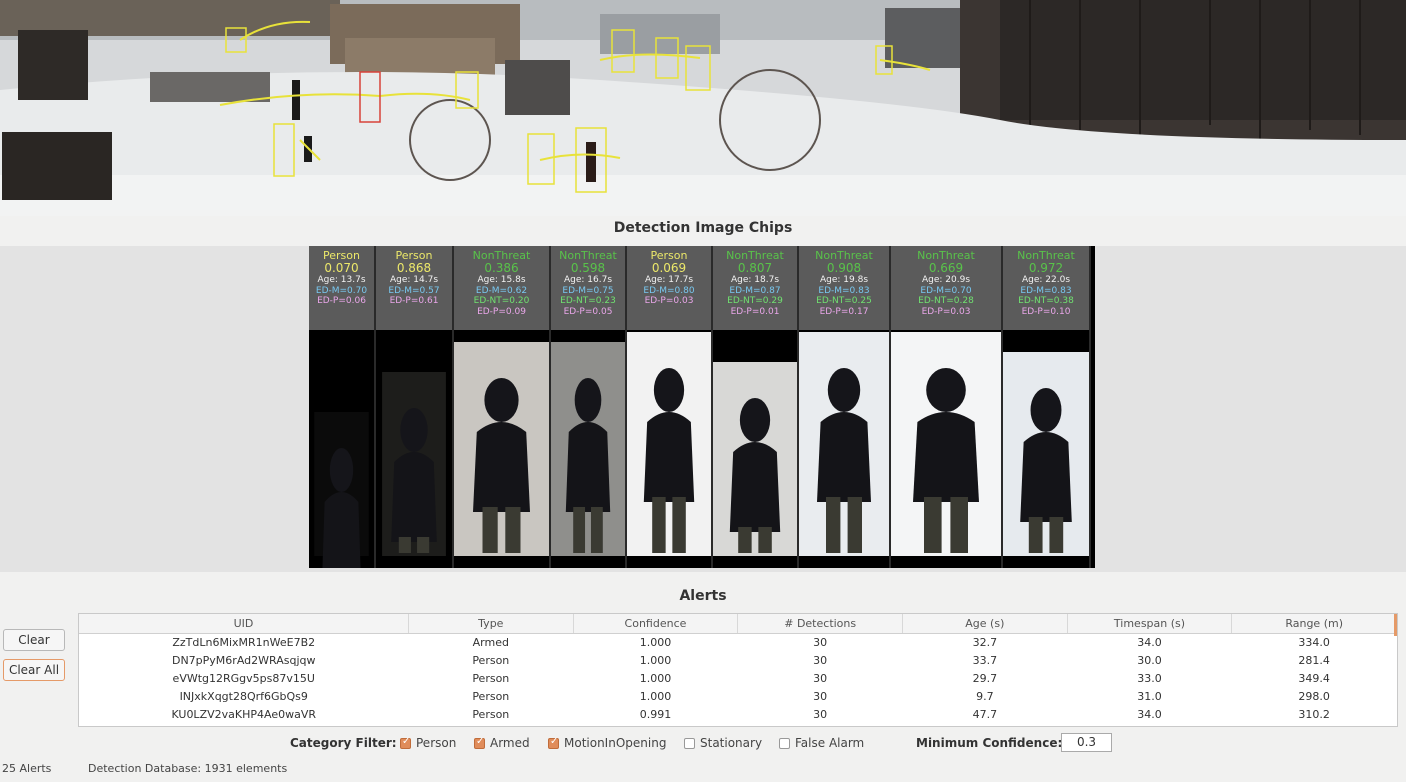 The width and height of the screenshot is (1406, 782). What do you see at coordinates (501, 311) in the screenshot?
I see `chip-metric: ED-P=0.09` at bounding box center [501, 311].